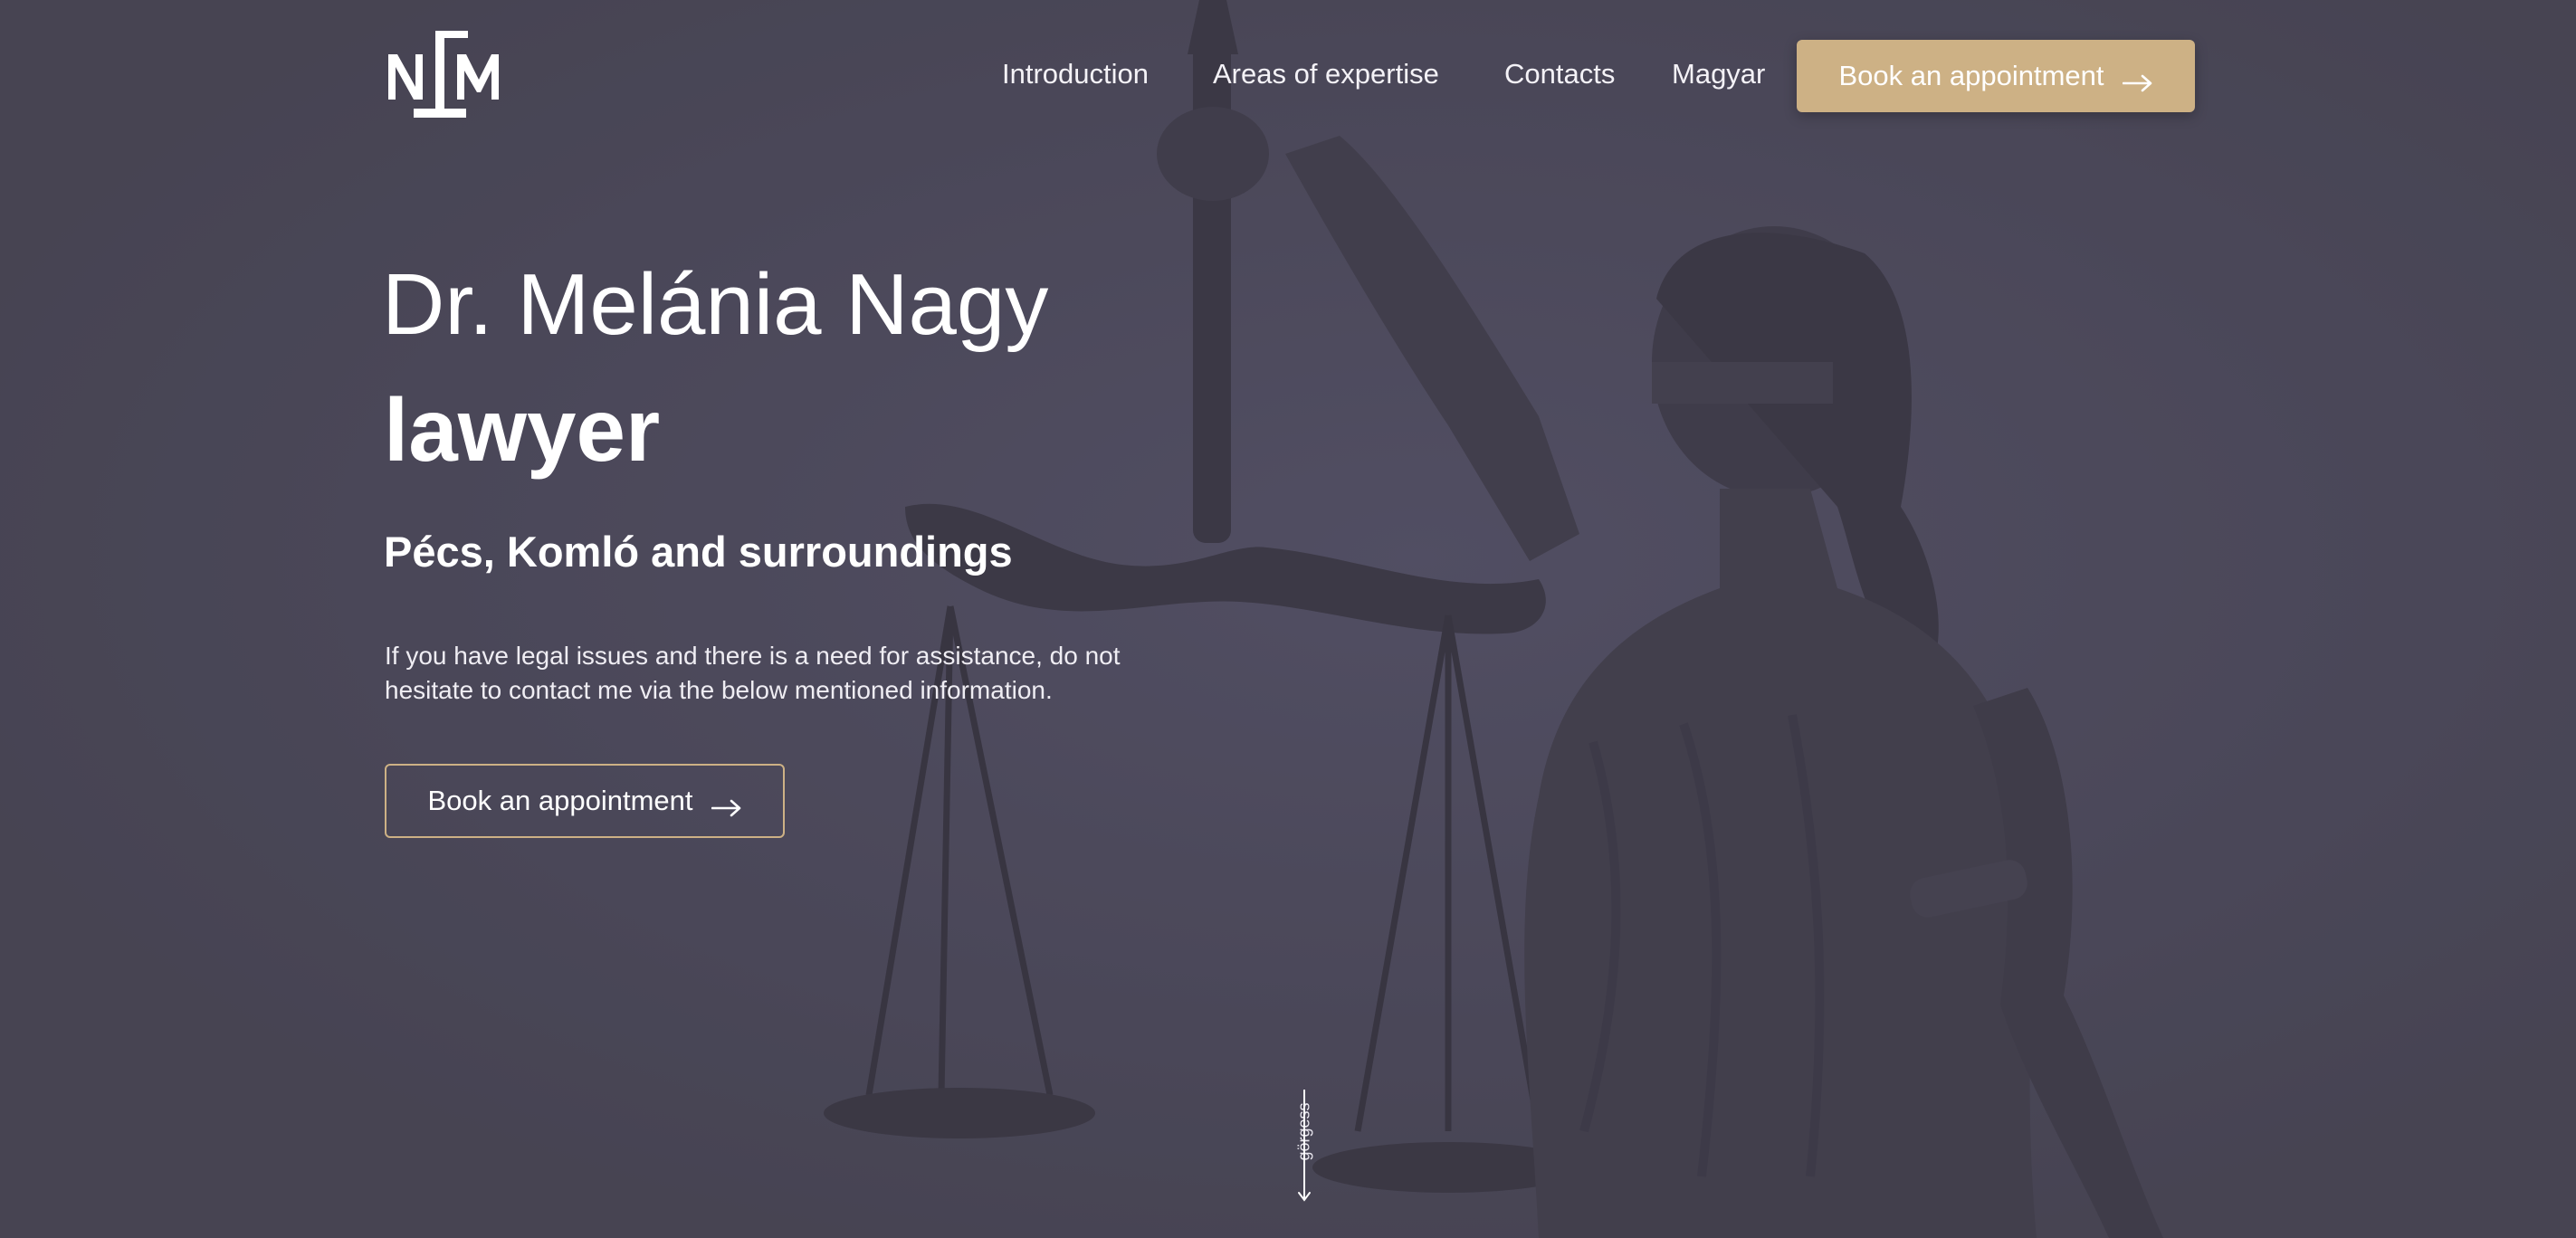 Image resolution: width=2576 pixels, height=1238 pixels. I want to click on book-appointment-button: Book an appointment, so click(585, 801).